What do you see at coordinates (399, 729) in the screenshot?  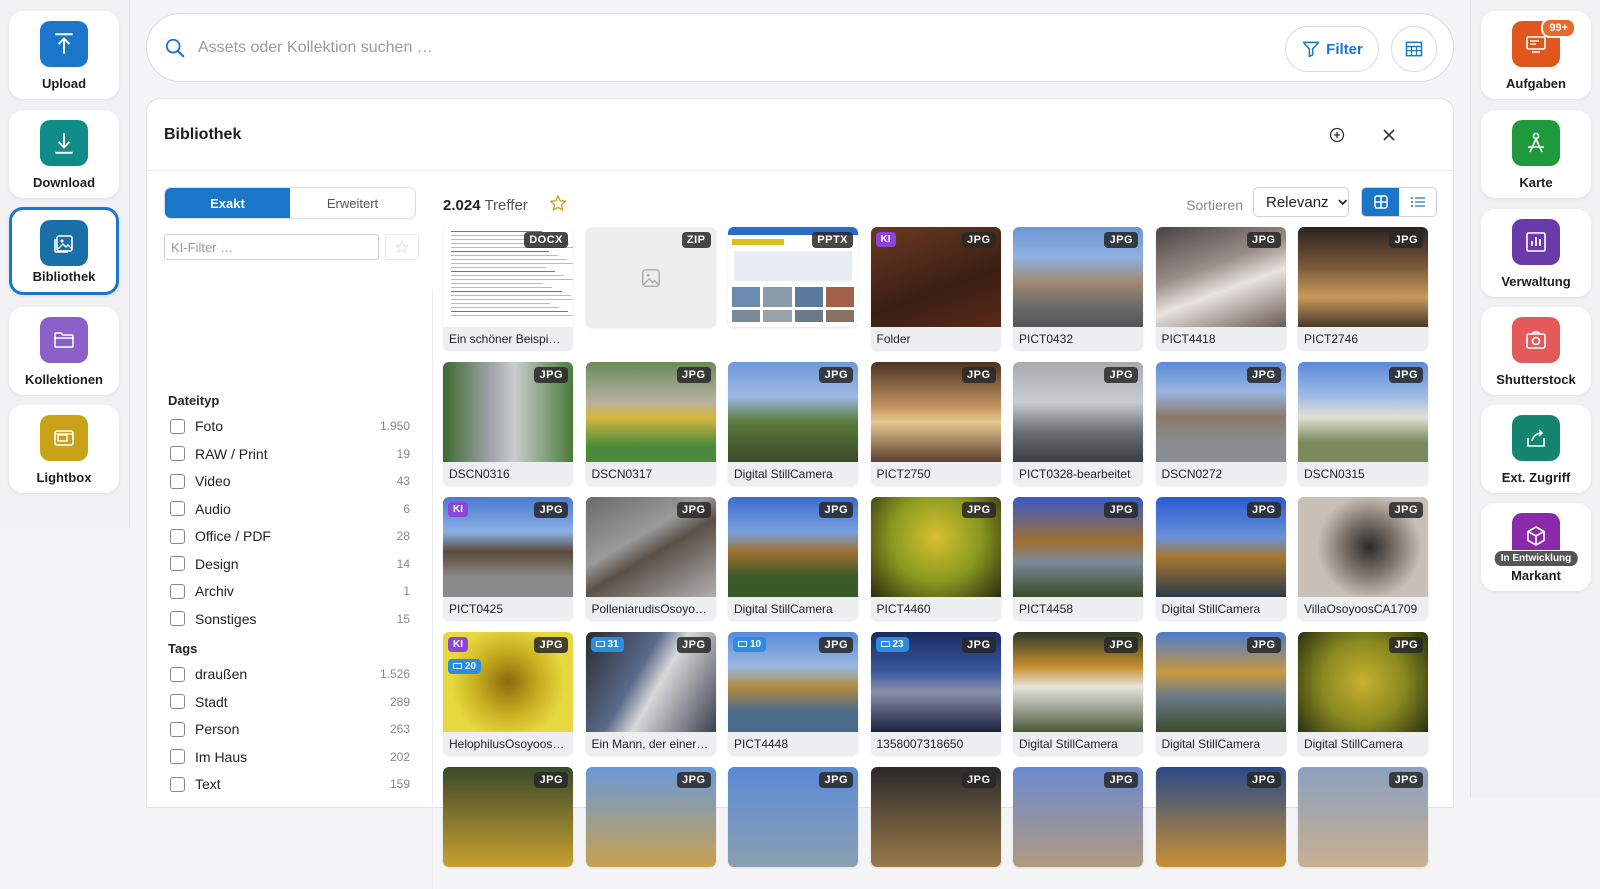 I see `option-count: 263` at bounding box center [399, 729].